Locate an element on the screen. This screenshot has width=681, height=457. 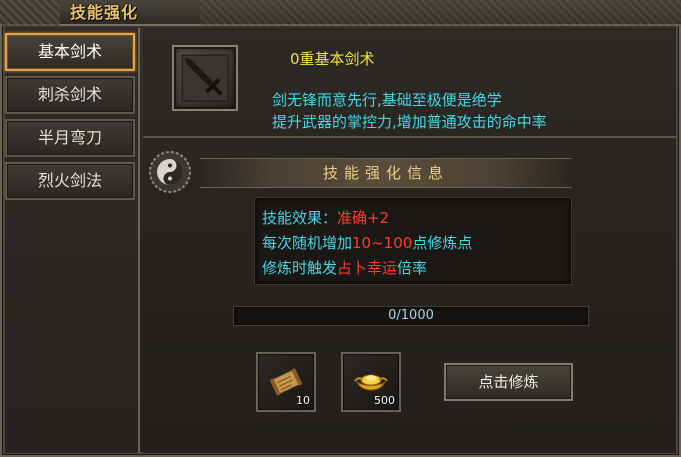
increment-line: 每次随机增加10~100点修炼点 is located at coordinates (367, 242).